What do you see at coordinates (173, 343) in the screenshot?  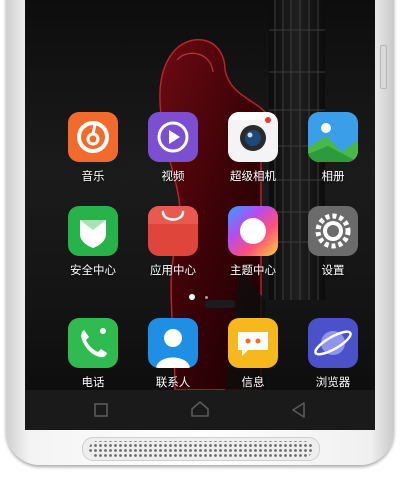 I see `contacts-icon` at bounding box center [173, 343].